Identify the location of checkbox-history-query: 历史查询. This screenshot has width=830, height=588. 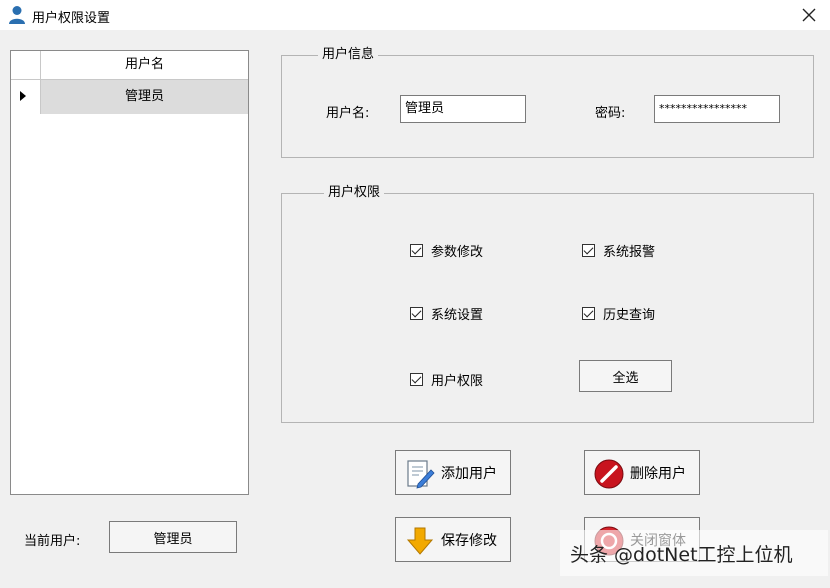
(618, 313).